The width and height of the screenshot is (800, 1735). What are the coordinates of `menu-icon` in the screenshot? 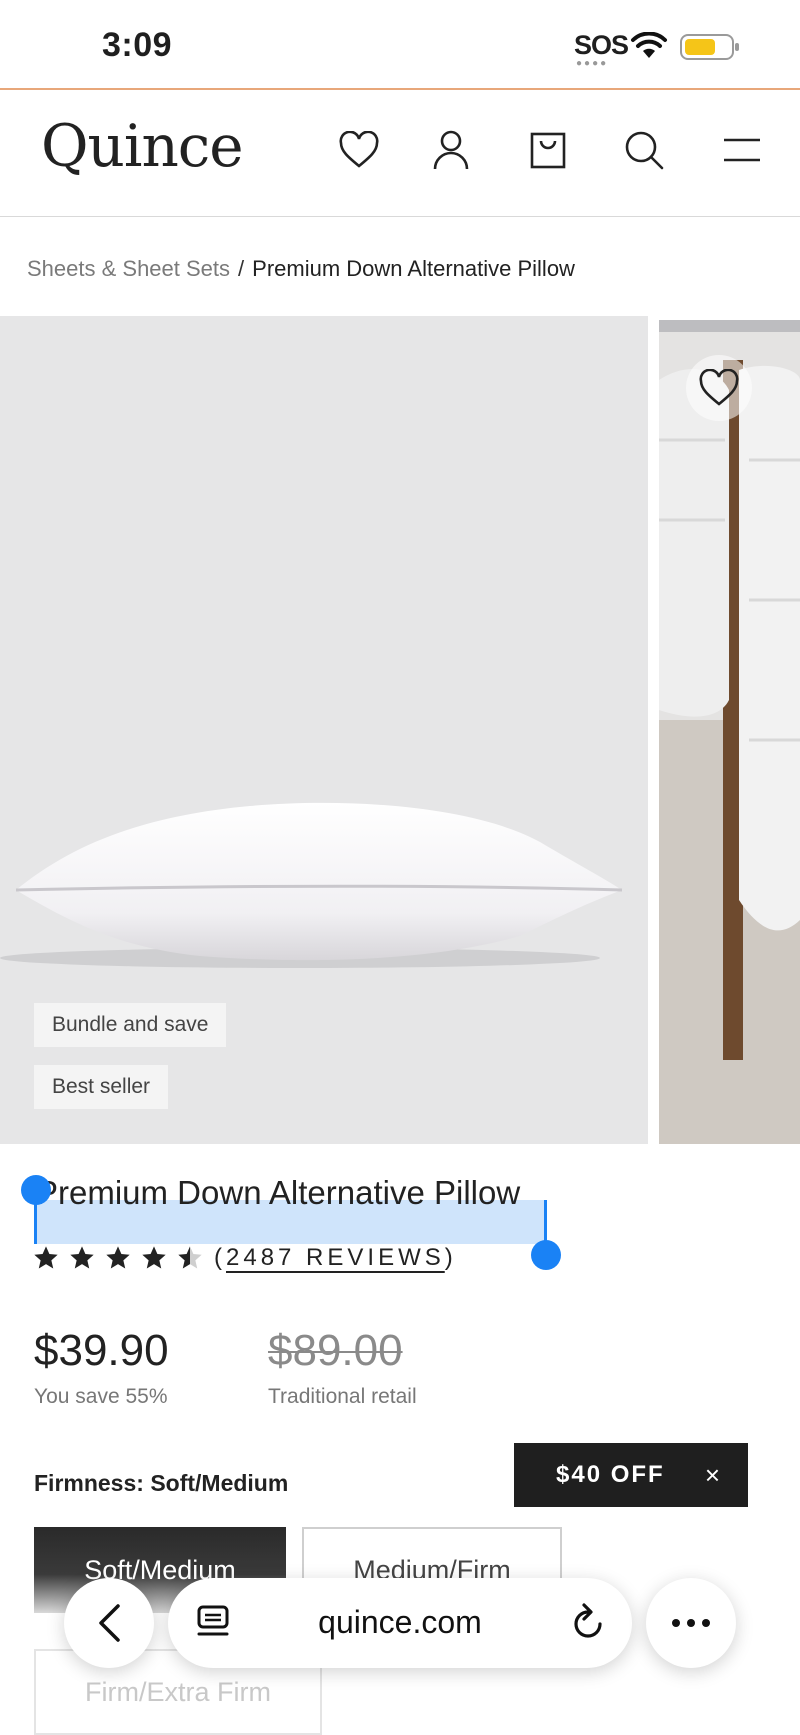 It's located at (742, 150).